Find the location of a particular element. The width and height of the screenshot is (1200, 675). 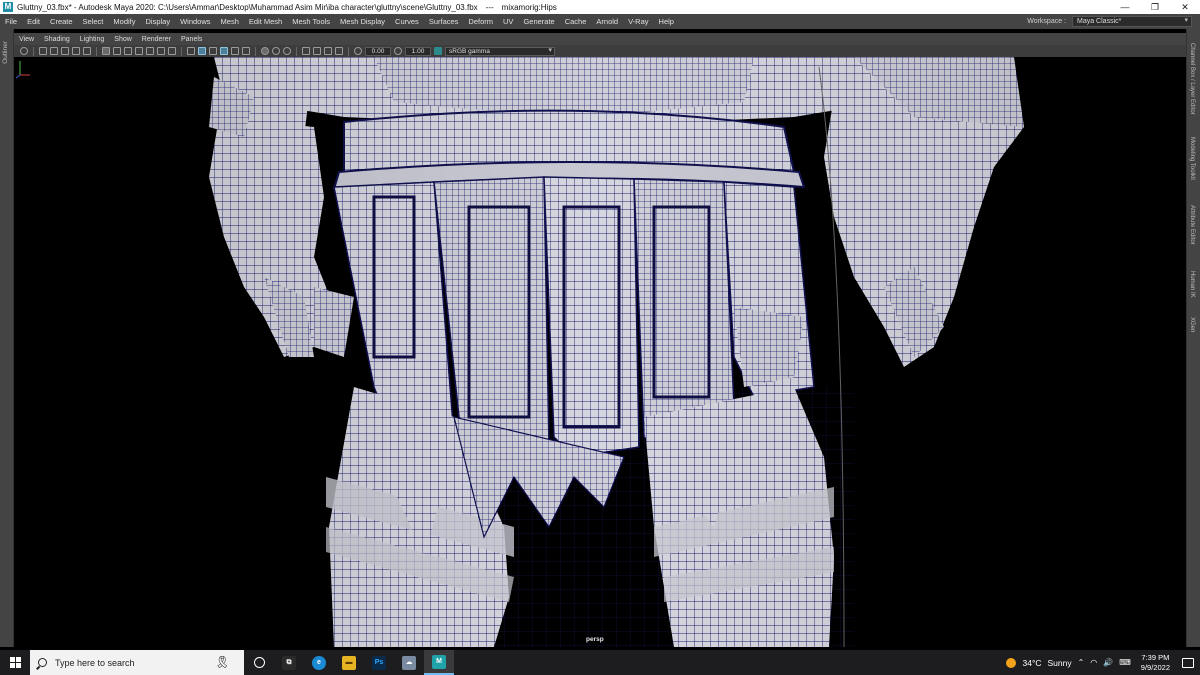

taskbar-app-file-explorer: ▬ is located at coordinates (349, 662).